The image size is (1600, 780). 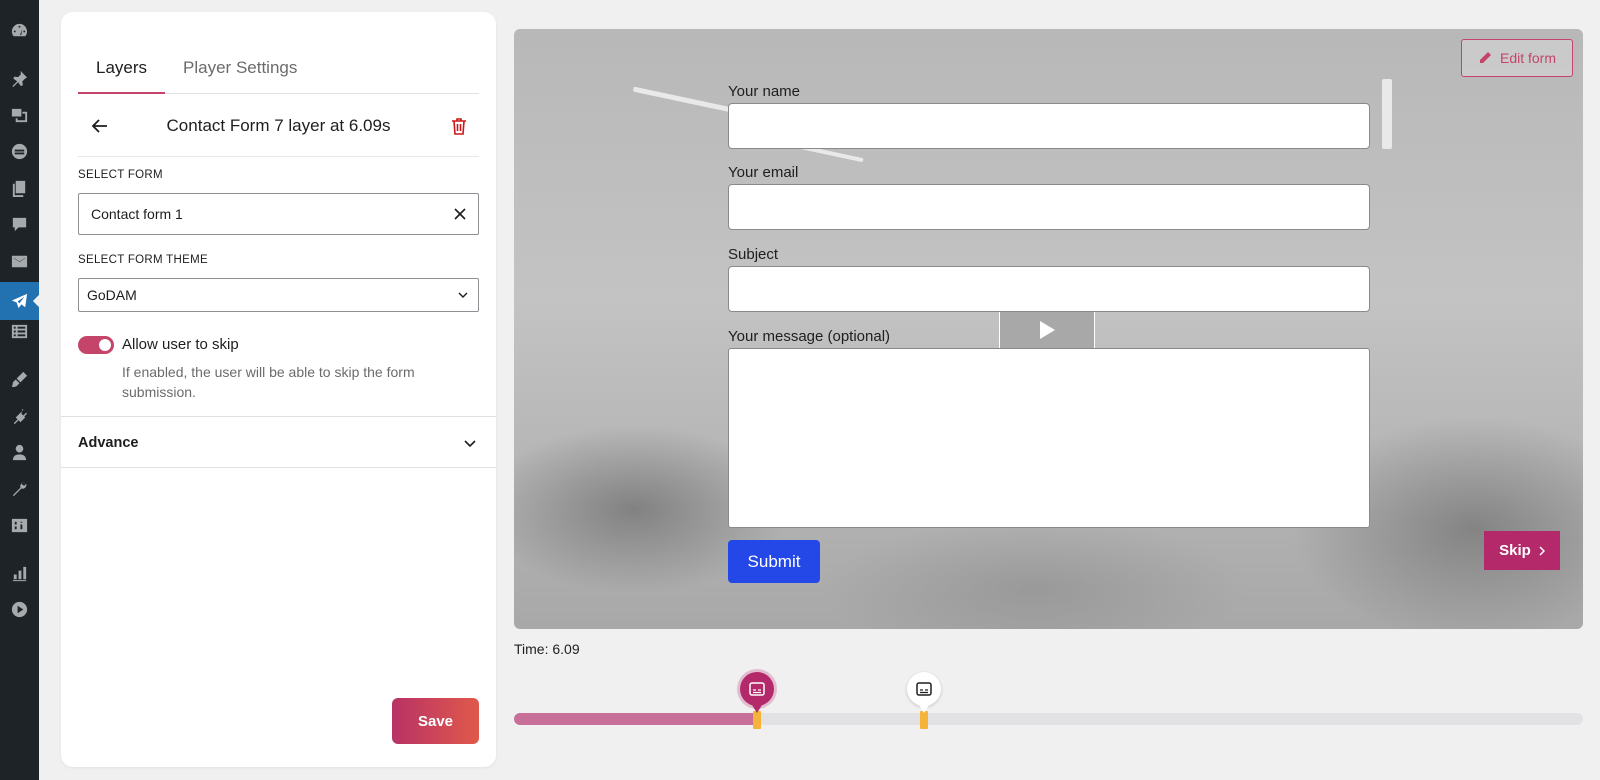 What do you see at coordinates (809, 336) in the screenshot?
I see `message-label: Your message (optional)` at bounding box center [809, 336].